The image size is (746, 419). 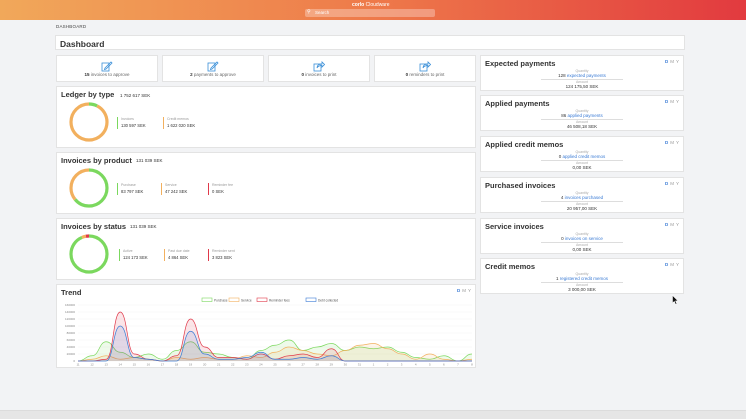 I want to click on x-tick-label: 27, so click(x=303, y=365).